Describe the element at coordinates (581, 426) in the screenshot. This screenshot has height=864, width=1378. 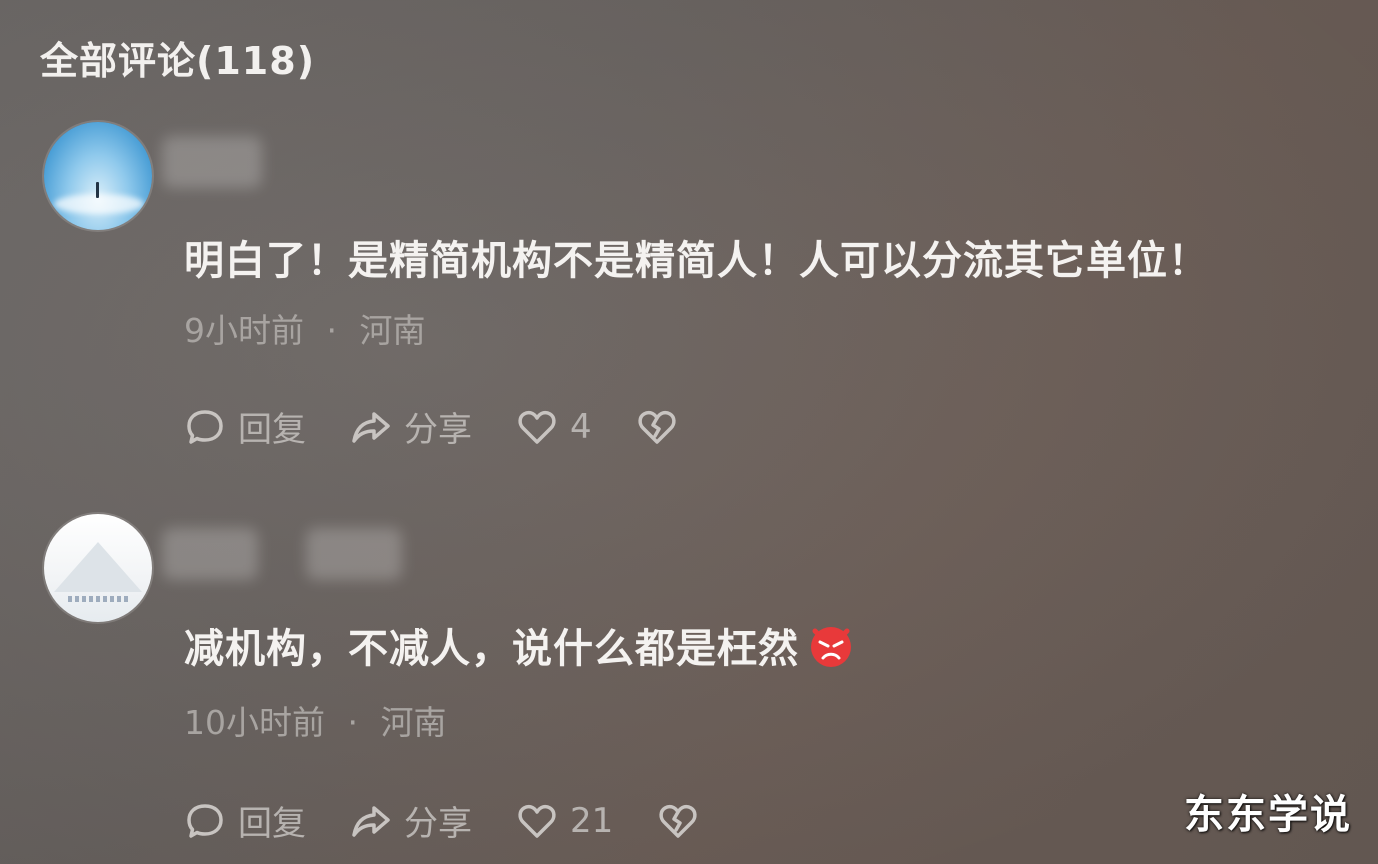
I see `like-count: 4` at that location.